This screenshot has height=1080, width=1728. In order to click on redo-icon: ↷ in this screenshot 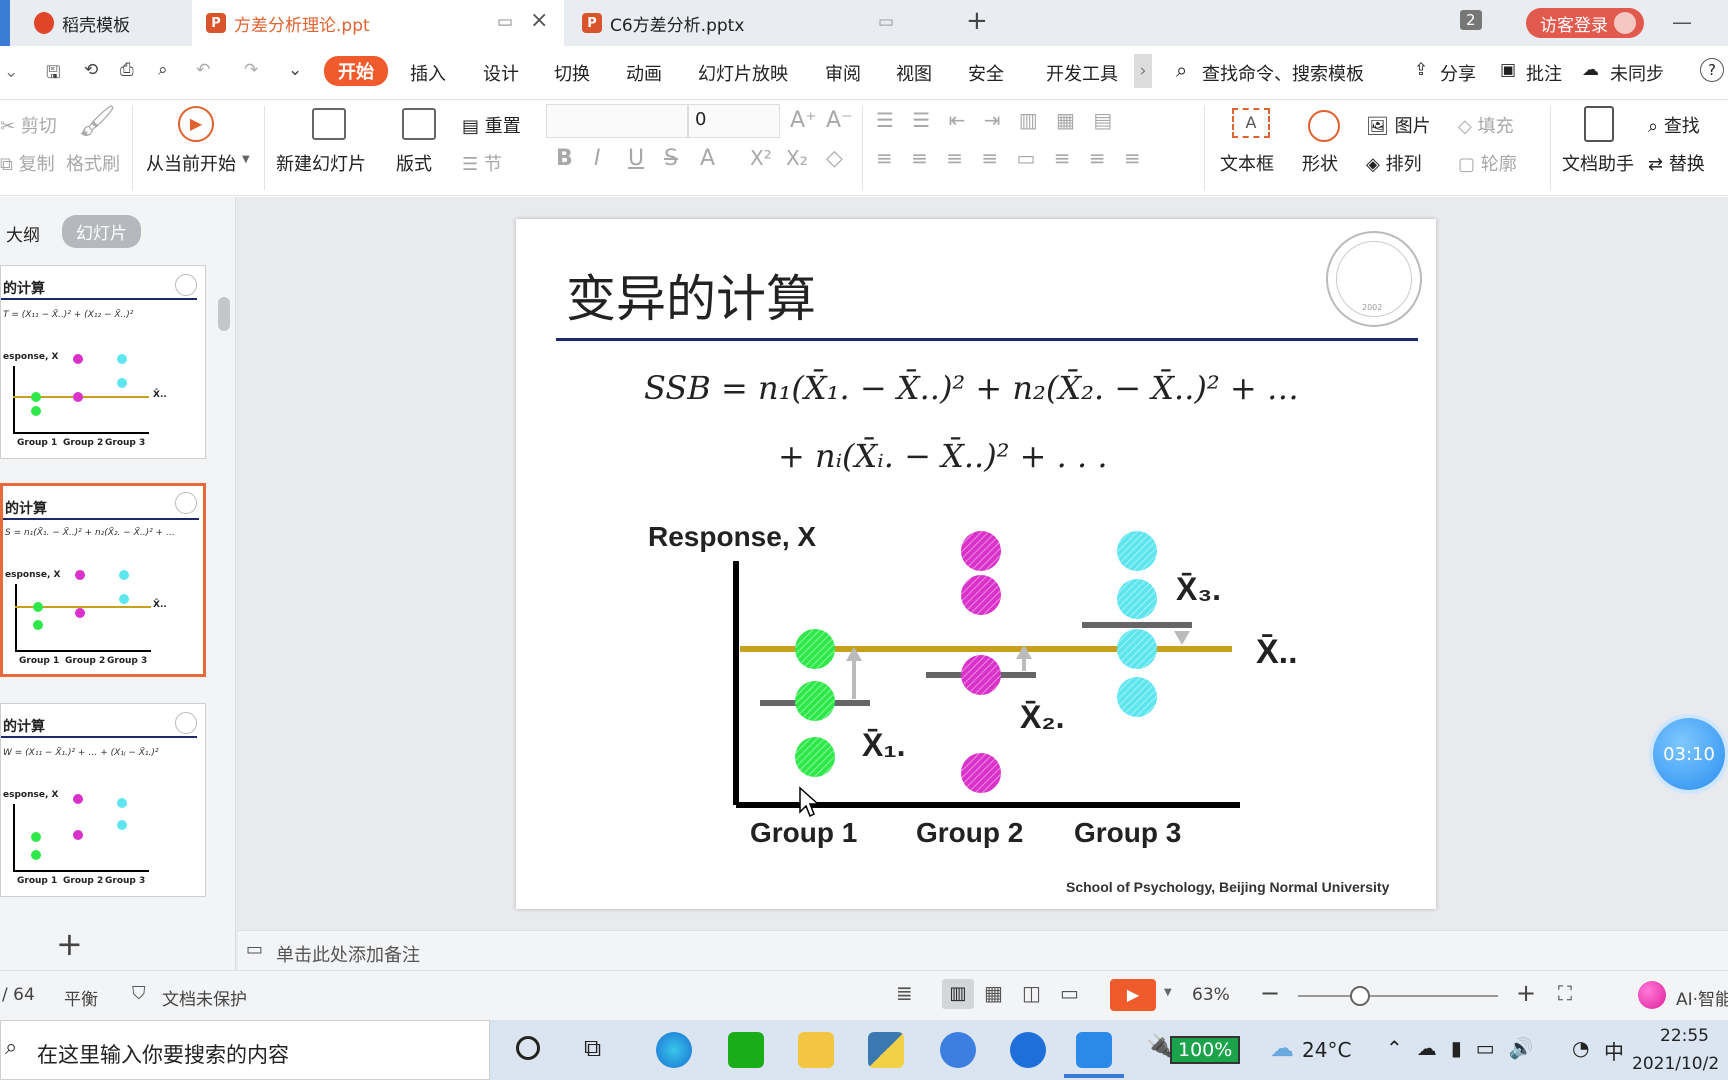, I will do `click(251, 70)`.